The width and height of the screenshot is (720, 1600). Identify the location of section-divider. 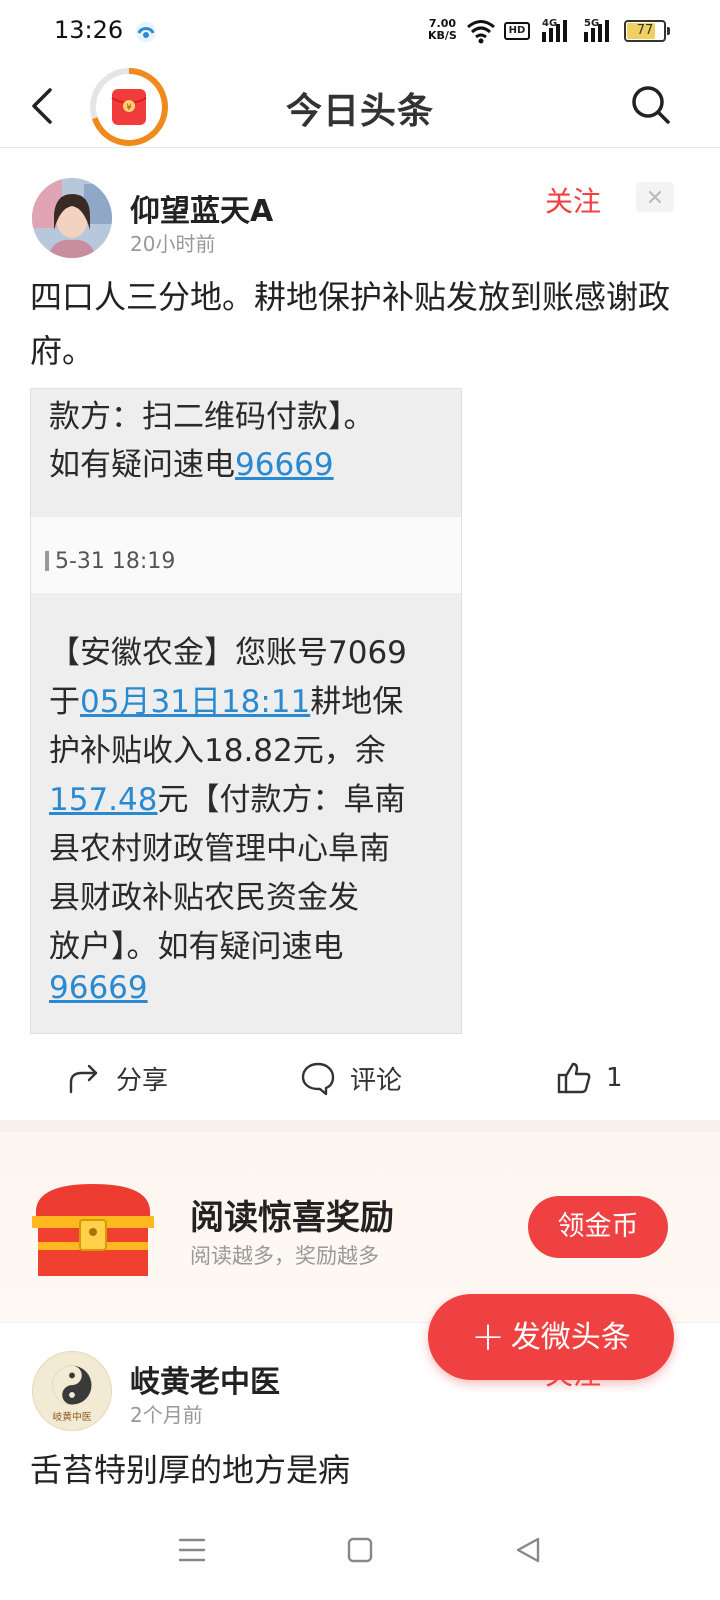
(360, 1126).